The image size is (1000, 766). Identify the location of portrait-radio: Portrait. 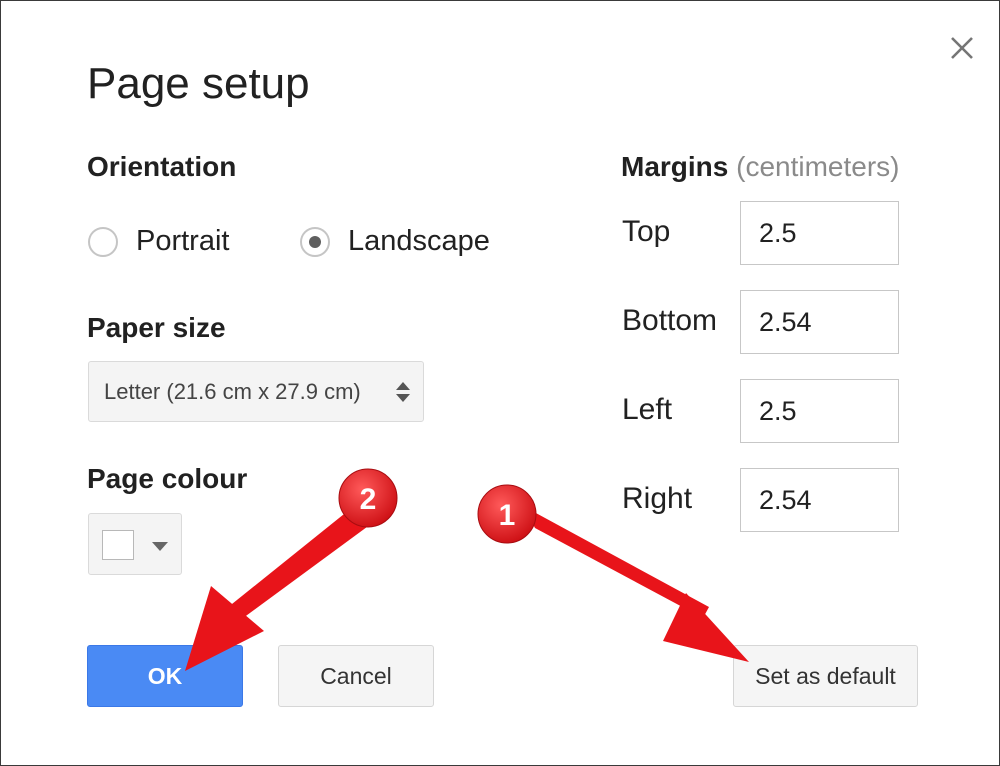
(158, 241).